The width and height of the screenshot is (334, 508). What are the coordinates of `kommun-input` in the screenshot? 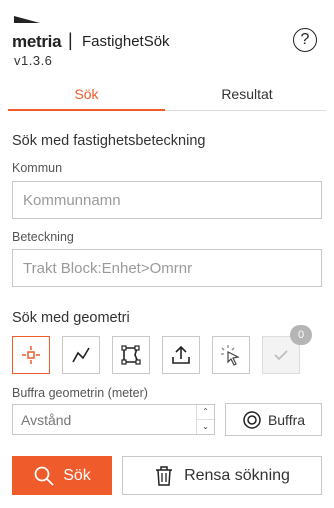 It's located at (167, 200).